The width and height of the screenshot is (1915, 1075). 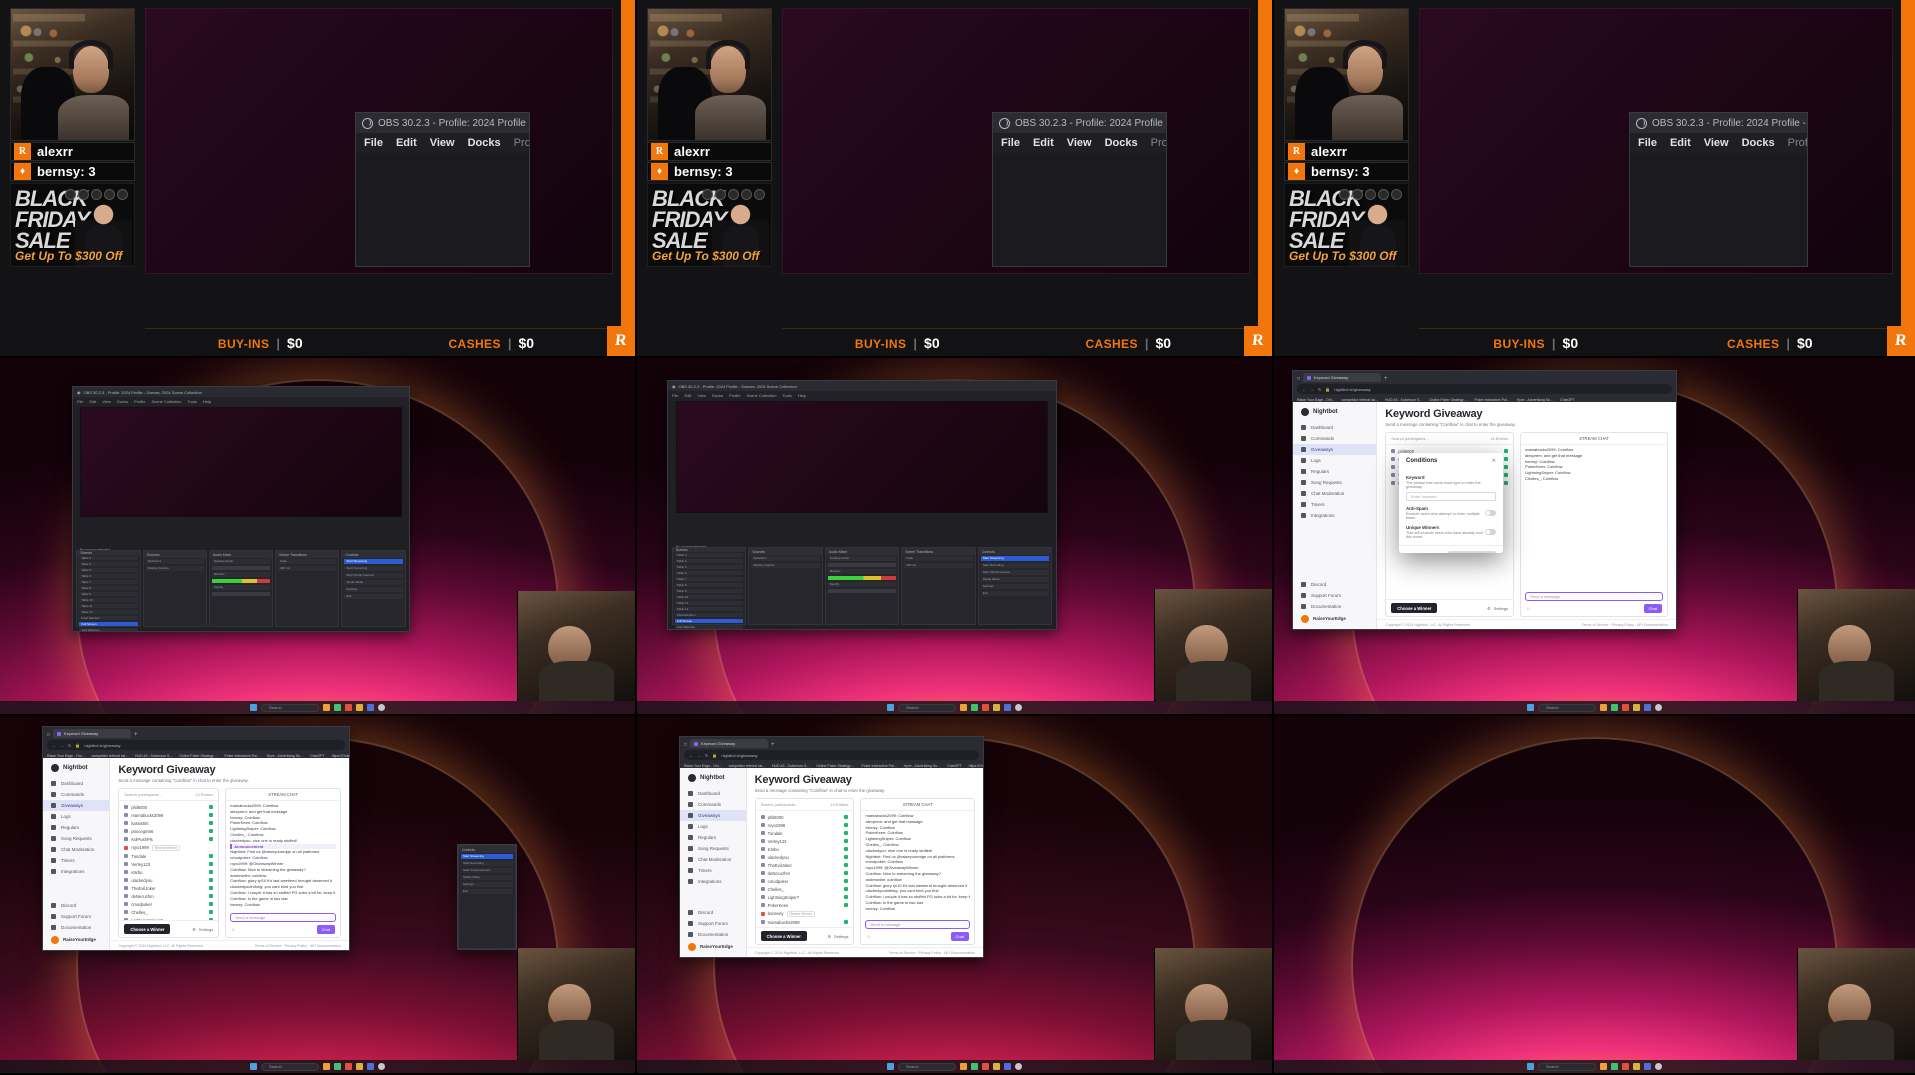 I want to click on transition-select: Fade, so click(x=307, y=562).